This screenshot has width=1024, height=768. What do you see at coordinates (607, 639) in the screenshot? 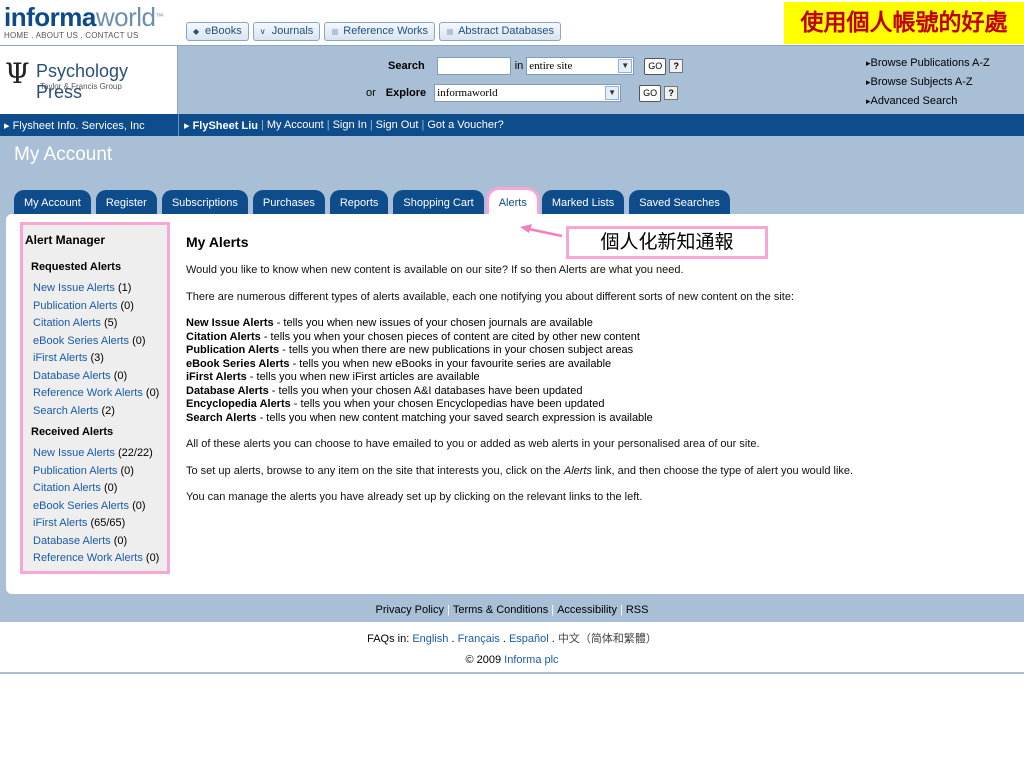
I see `faq-chinese-link: 中文（简体和繁體）` at bounding box center [607, 639].